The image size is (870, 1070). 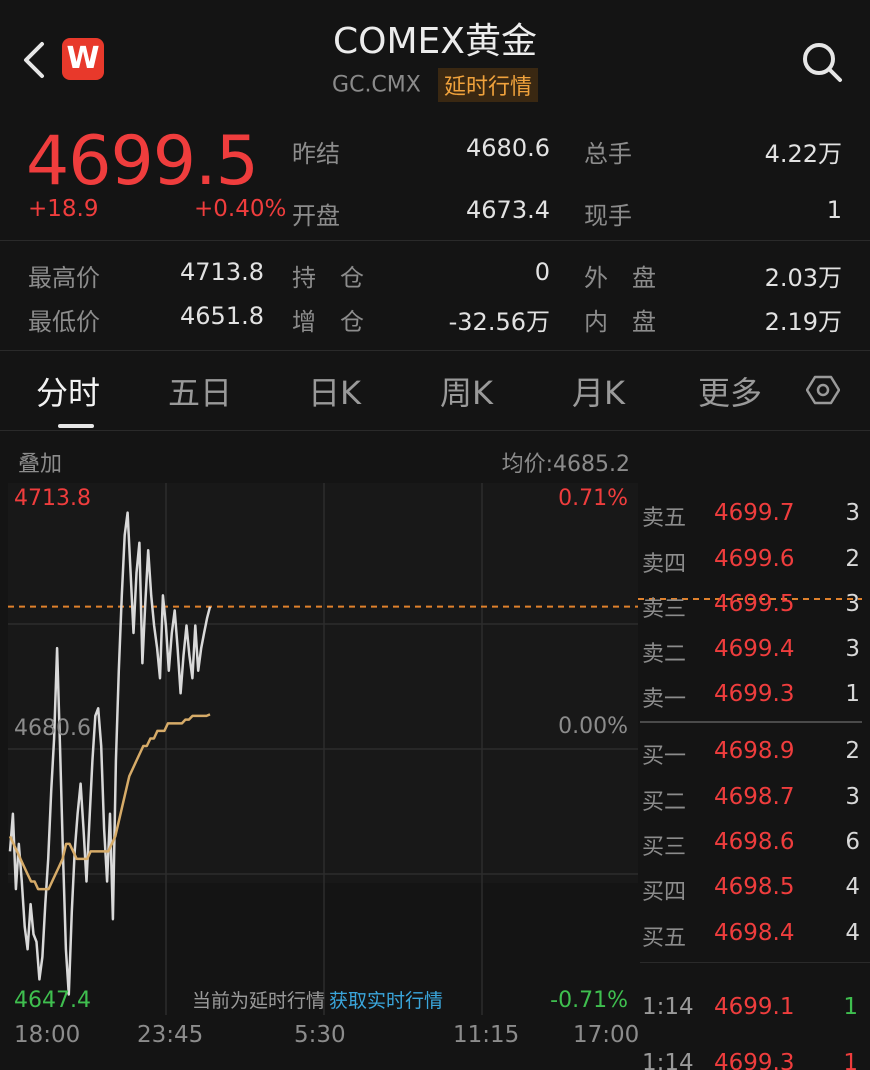 What do you see at coordinates (755, 845) in the screenshot?
I see `bid-row: 买三 4698.6 6` at bounding box center [755, 845].